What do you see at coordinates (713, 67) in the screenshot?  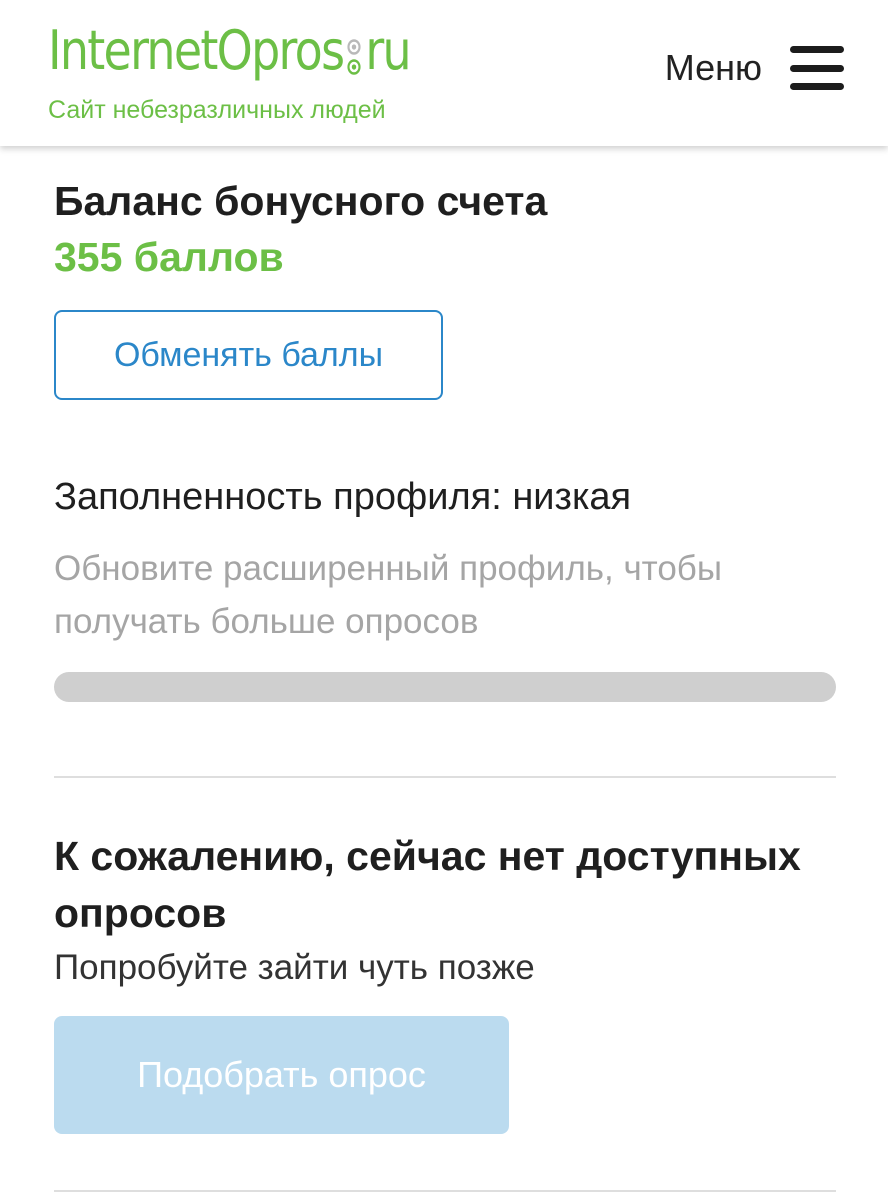 I see `menu-label: Меню` at bounding box center [713, 67].